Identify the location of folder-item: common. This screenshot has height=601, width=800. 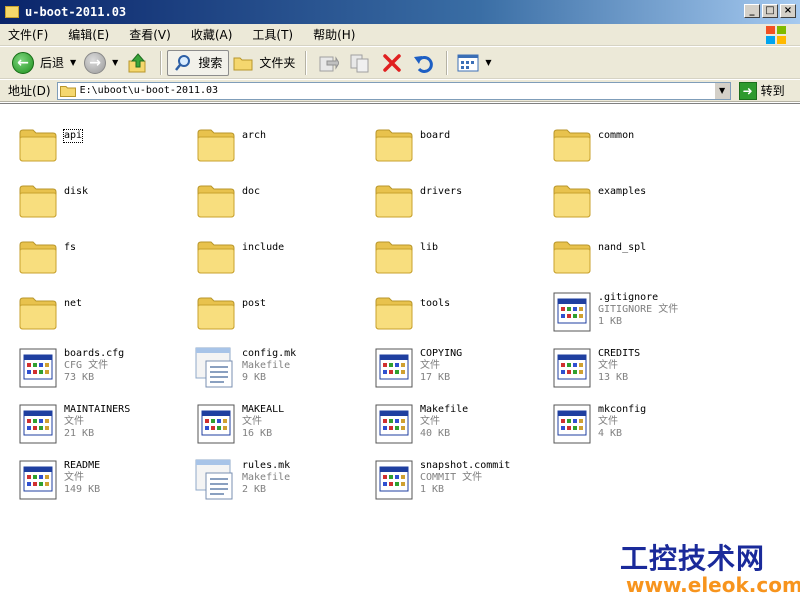
(627, 141).